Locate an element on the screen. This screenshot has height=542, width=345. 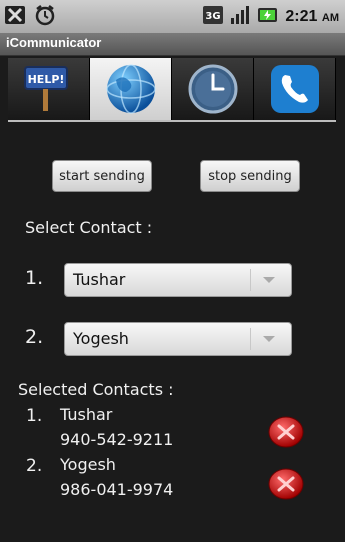
clock-icon is located at coordinates (212, 89).